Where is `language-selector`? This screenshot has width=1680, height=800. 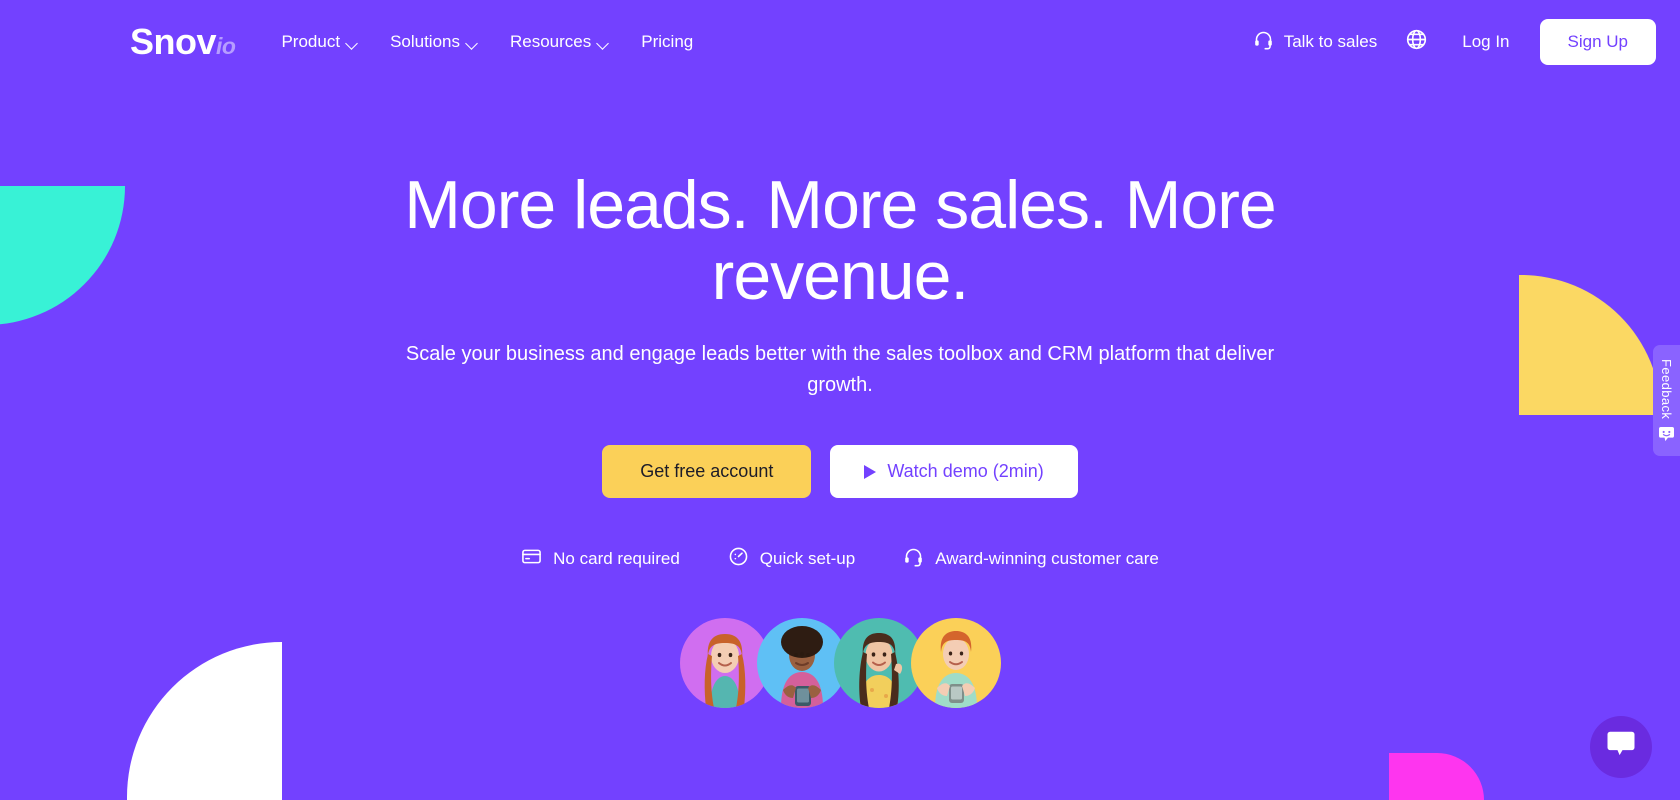
language-selector is located at coordinates (1416, 42).